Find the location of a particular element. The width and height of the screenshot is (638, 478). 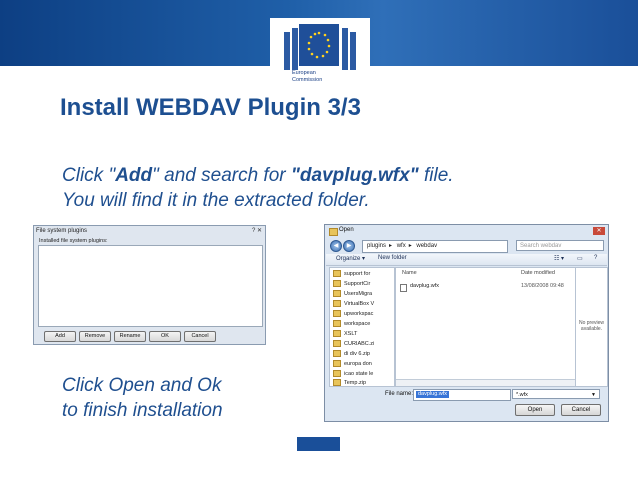

tree-item: europa don is located at coordinates (352, 363).